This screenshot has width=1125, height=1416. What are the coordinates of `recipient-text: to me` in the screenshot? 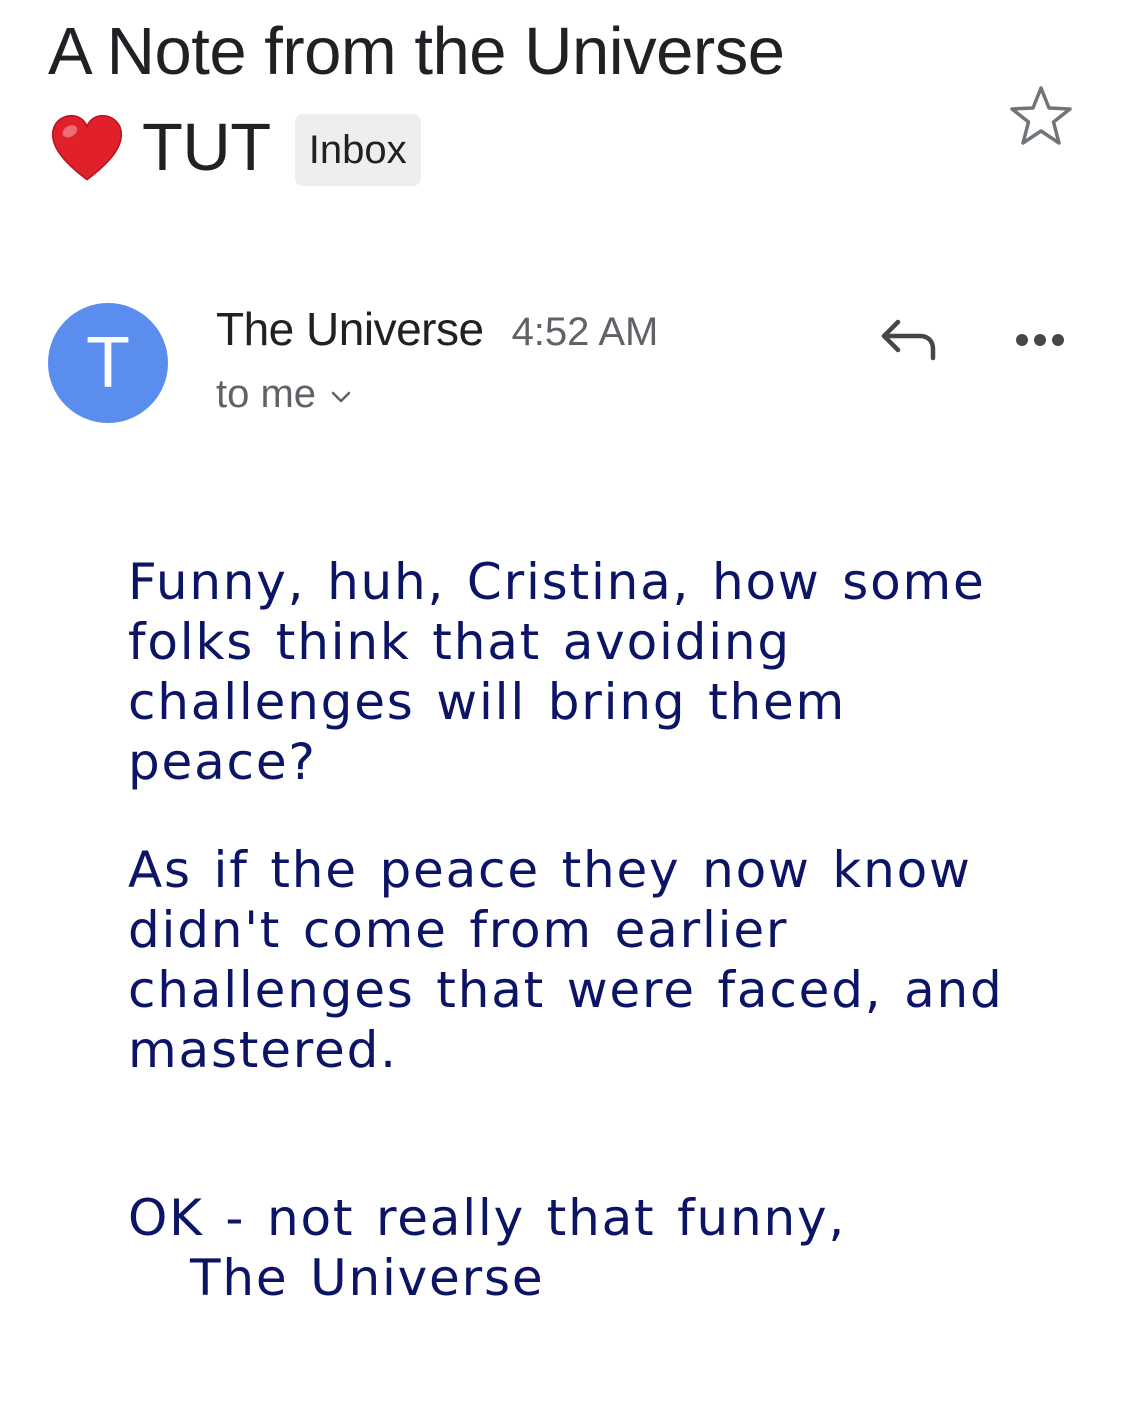 It's located at (266, 394).